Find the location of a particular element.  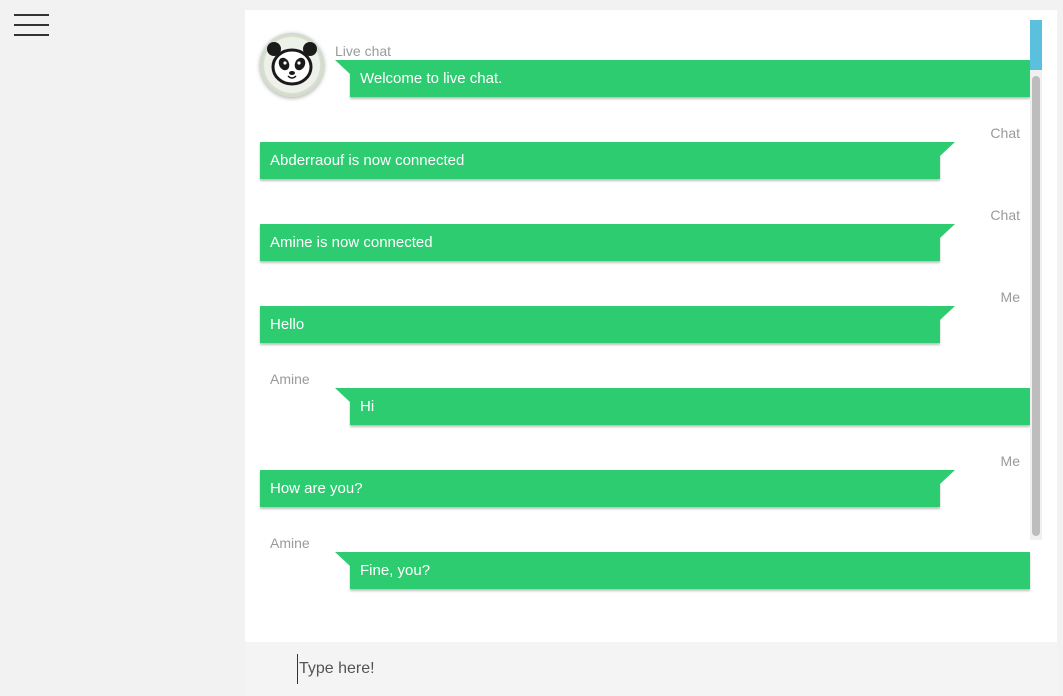

message-item: Live chat Welcome to live chat. is located at coordinates (651, 79).